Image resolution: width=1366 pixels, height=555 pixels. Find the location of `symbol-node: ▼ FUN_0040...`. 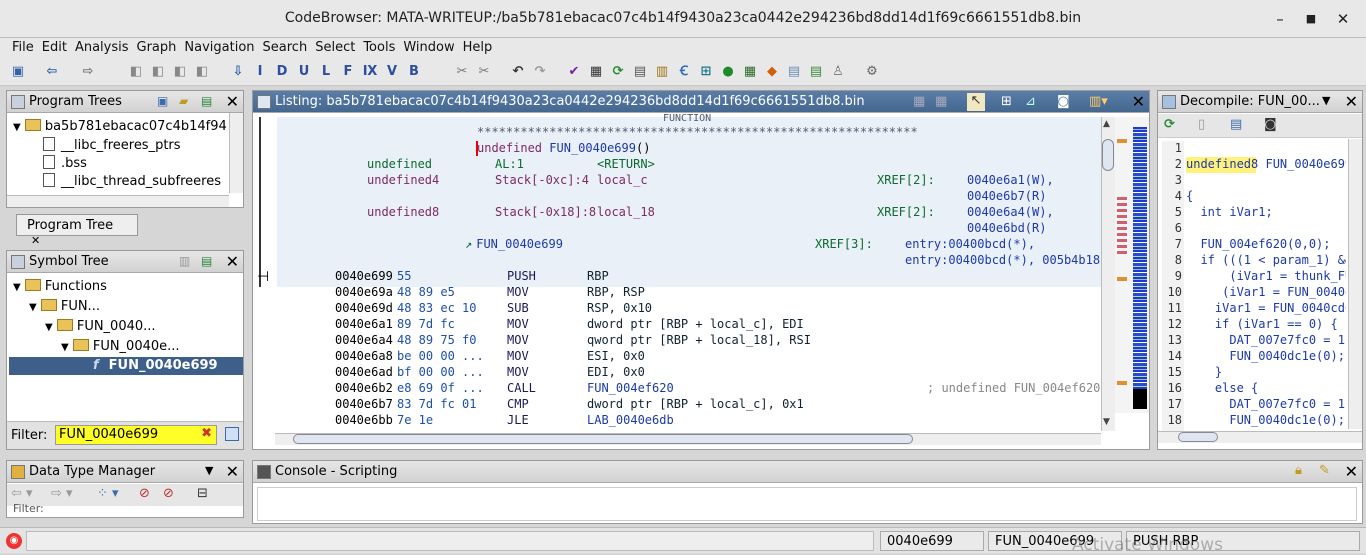

symbol-node: ▼ FUN_0040... is located at coordinates (100, 326).